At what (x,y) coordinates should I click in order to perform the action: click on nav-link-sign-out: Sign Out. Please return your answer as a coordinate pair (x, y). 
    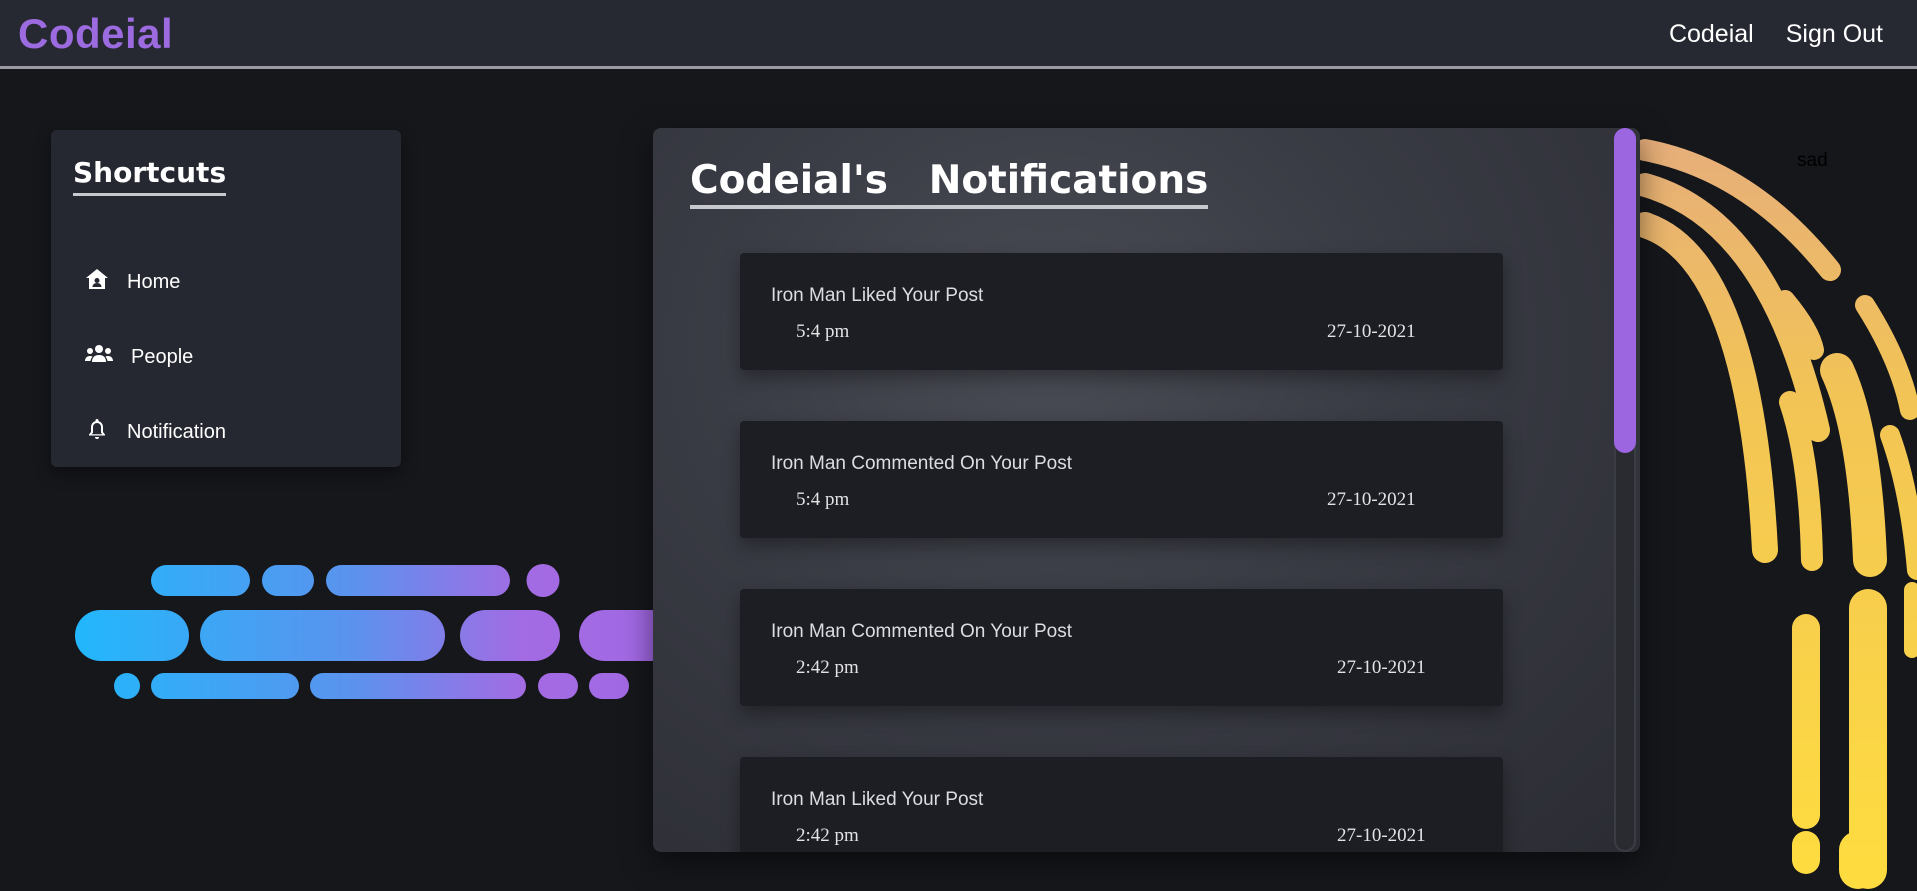
    Looking at the image, I should click on (1834, 34).